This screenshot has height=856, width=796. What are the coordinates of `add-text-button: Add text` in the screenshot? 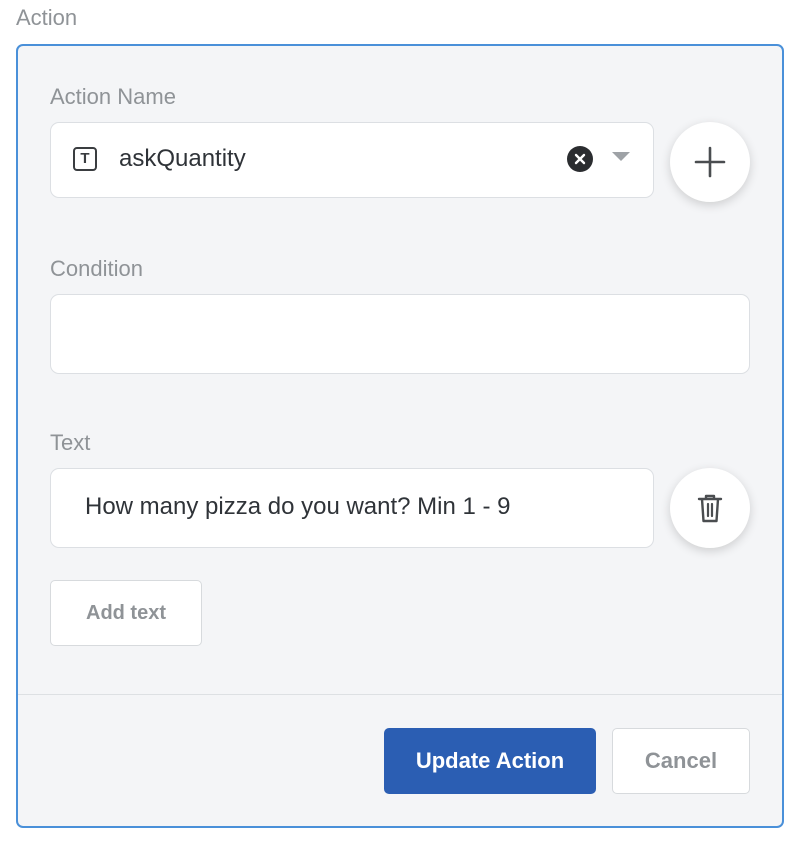 It's located at (126, 613).